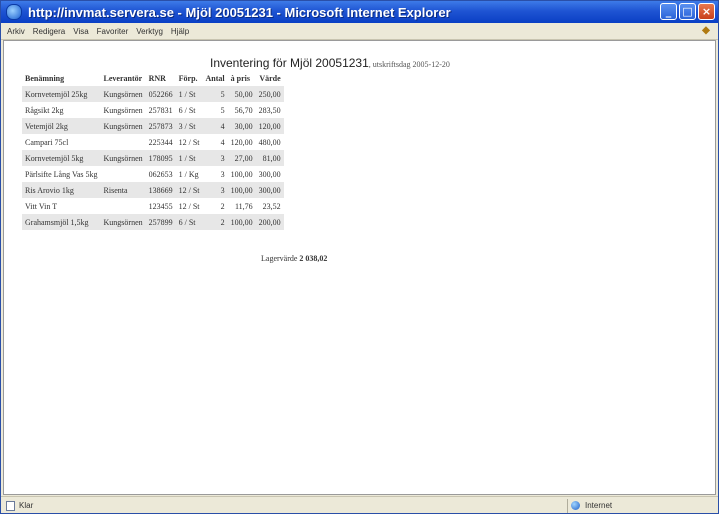 This screenshot has height=514, width=719. What do you see at coordinates (269, 94) in the screenshot?
I see `cell-value: 250,00` at bounding box center [269, 94].